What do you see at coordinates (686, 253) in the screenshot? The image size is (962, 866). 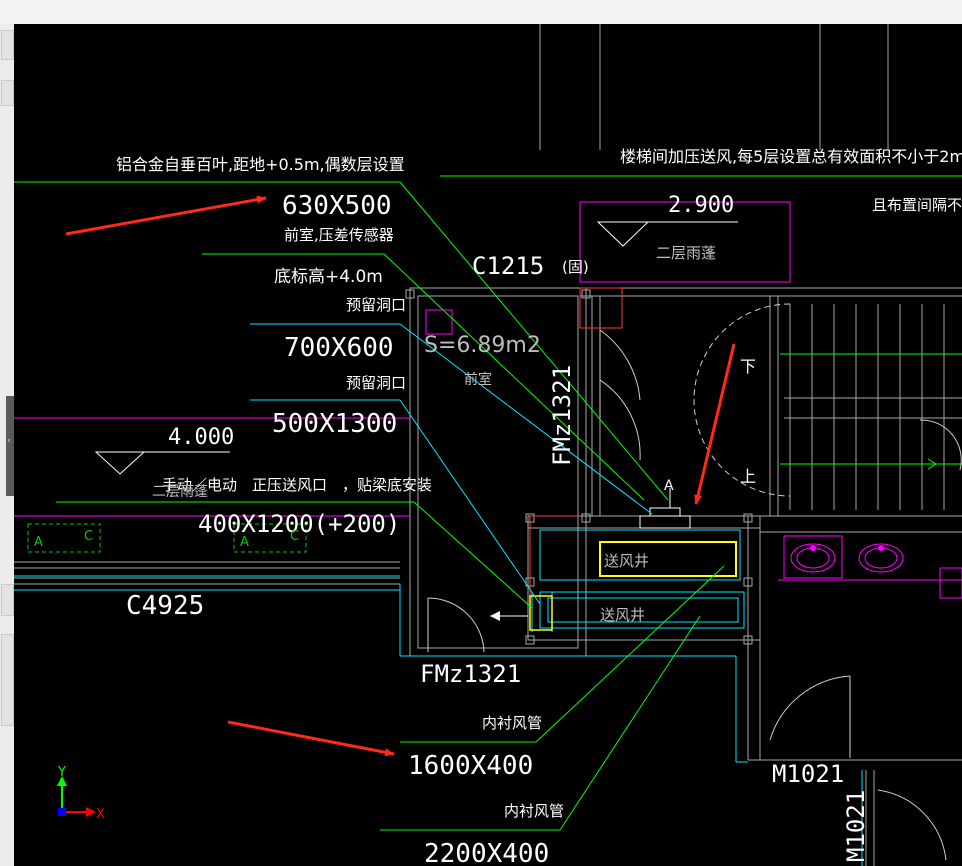 I see `canopy-right: 二层雨蓬` at bounding box center [686, 253].